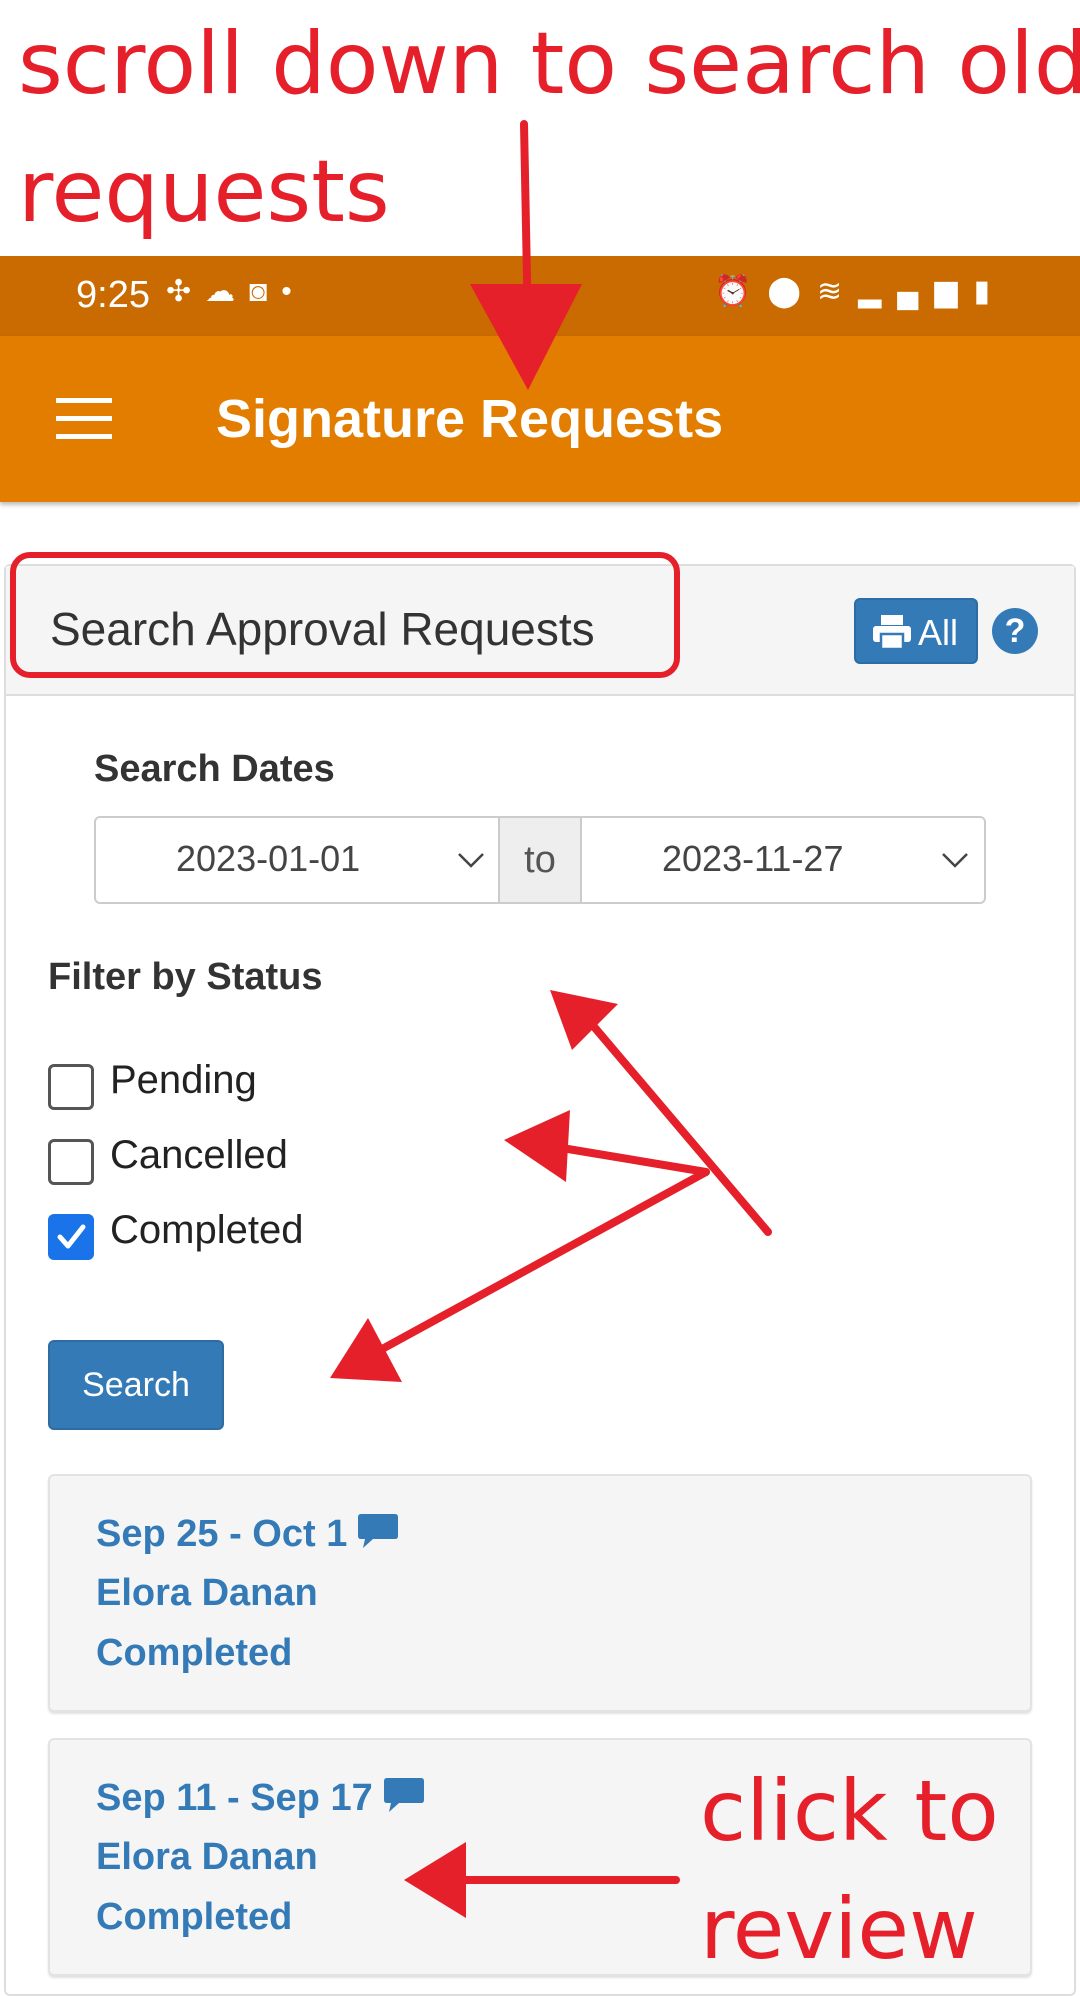  Describe the element at coordinates (792, 291) in the screenshot. I see `location-icon: ⬤` at that location.